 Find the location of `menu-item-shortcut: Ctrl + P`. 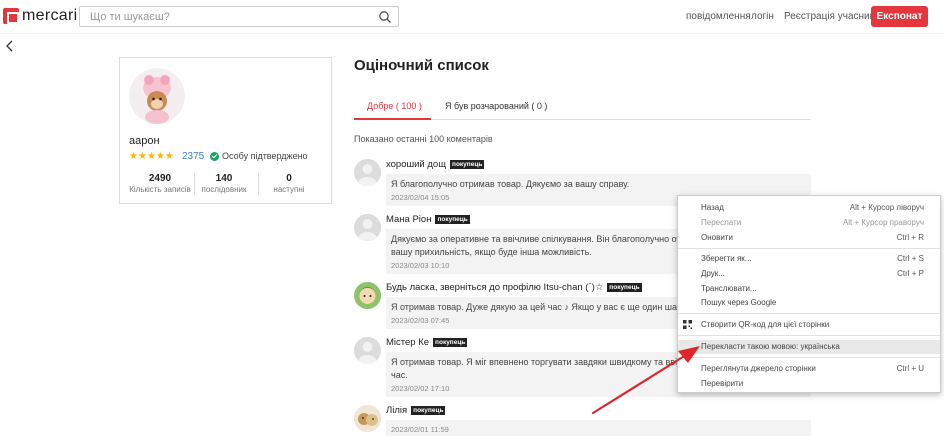

menu-item-shortcut: Ctrl + P is located at coordinates (910, 273).